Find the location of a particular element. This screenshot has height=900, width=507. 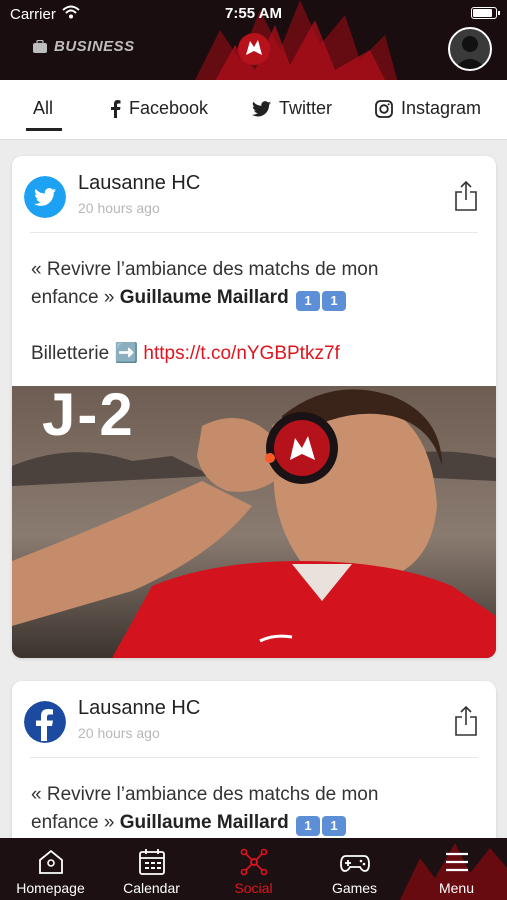

tab-twitter: Twitter is located at coordinates (292, 108).